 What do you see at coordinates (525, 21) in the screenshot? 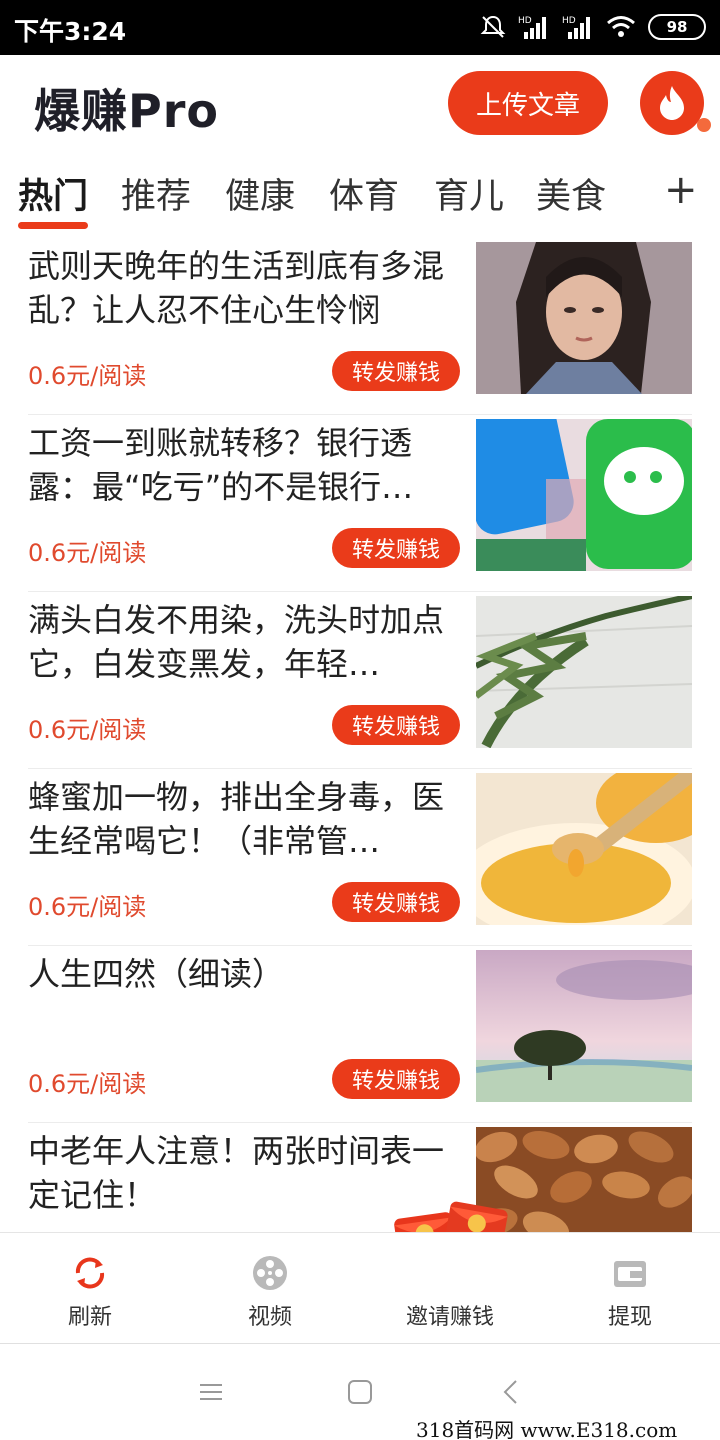
I see `network-label: HD` at bounding box center [525, 21].